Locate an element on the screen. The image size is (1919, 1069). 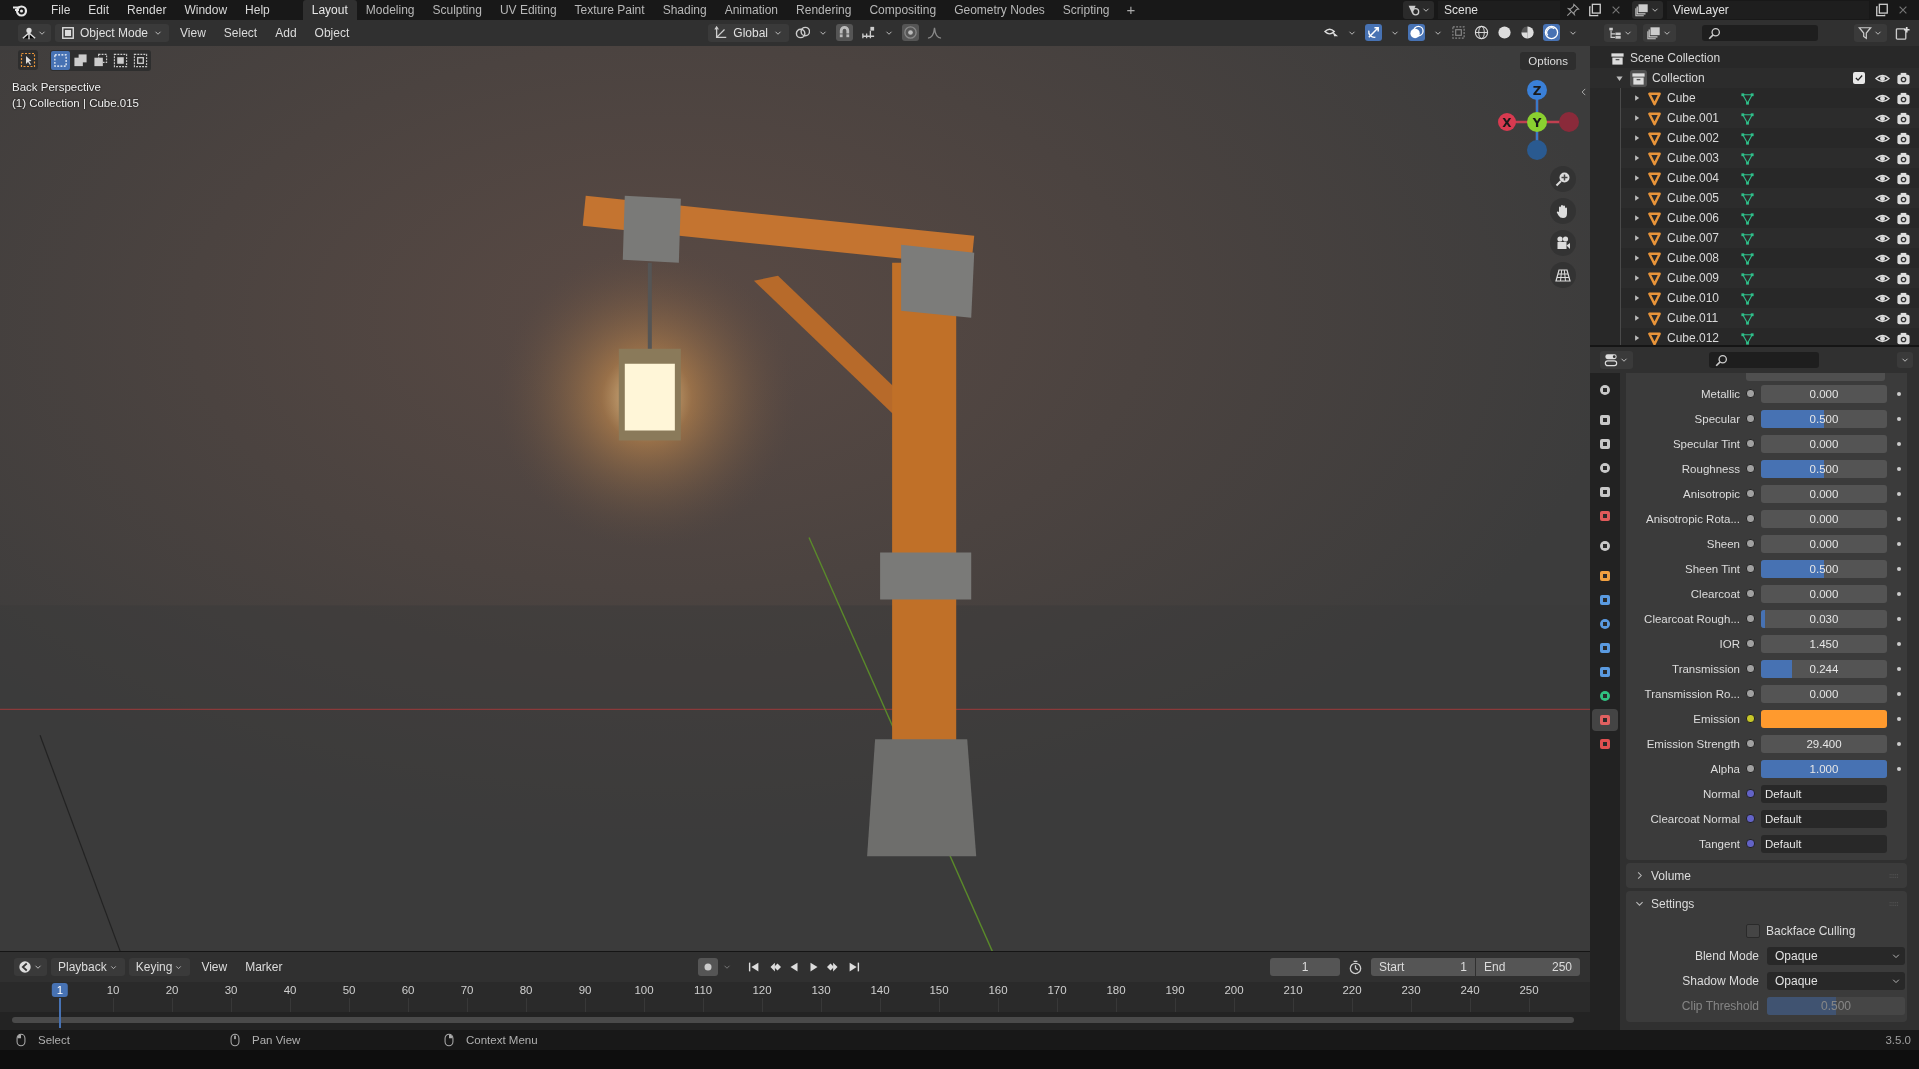
scrollbar is located at coordinates (793, 1020).